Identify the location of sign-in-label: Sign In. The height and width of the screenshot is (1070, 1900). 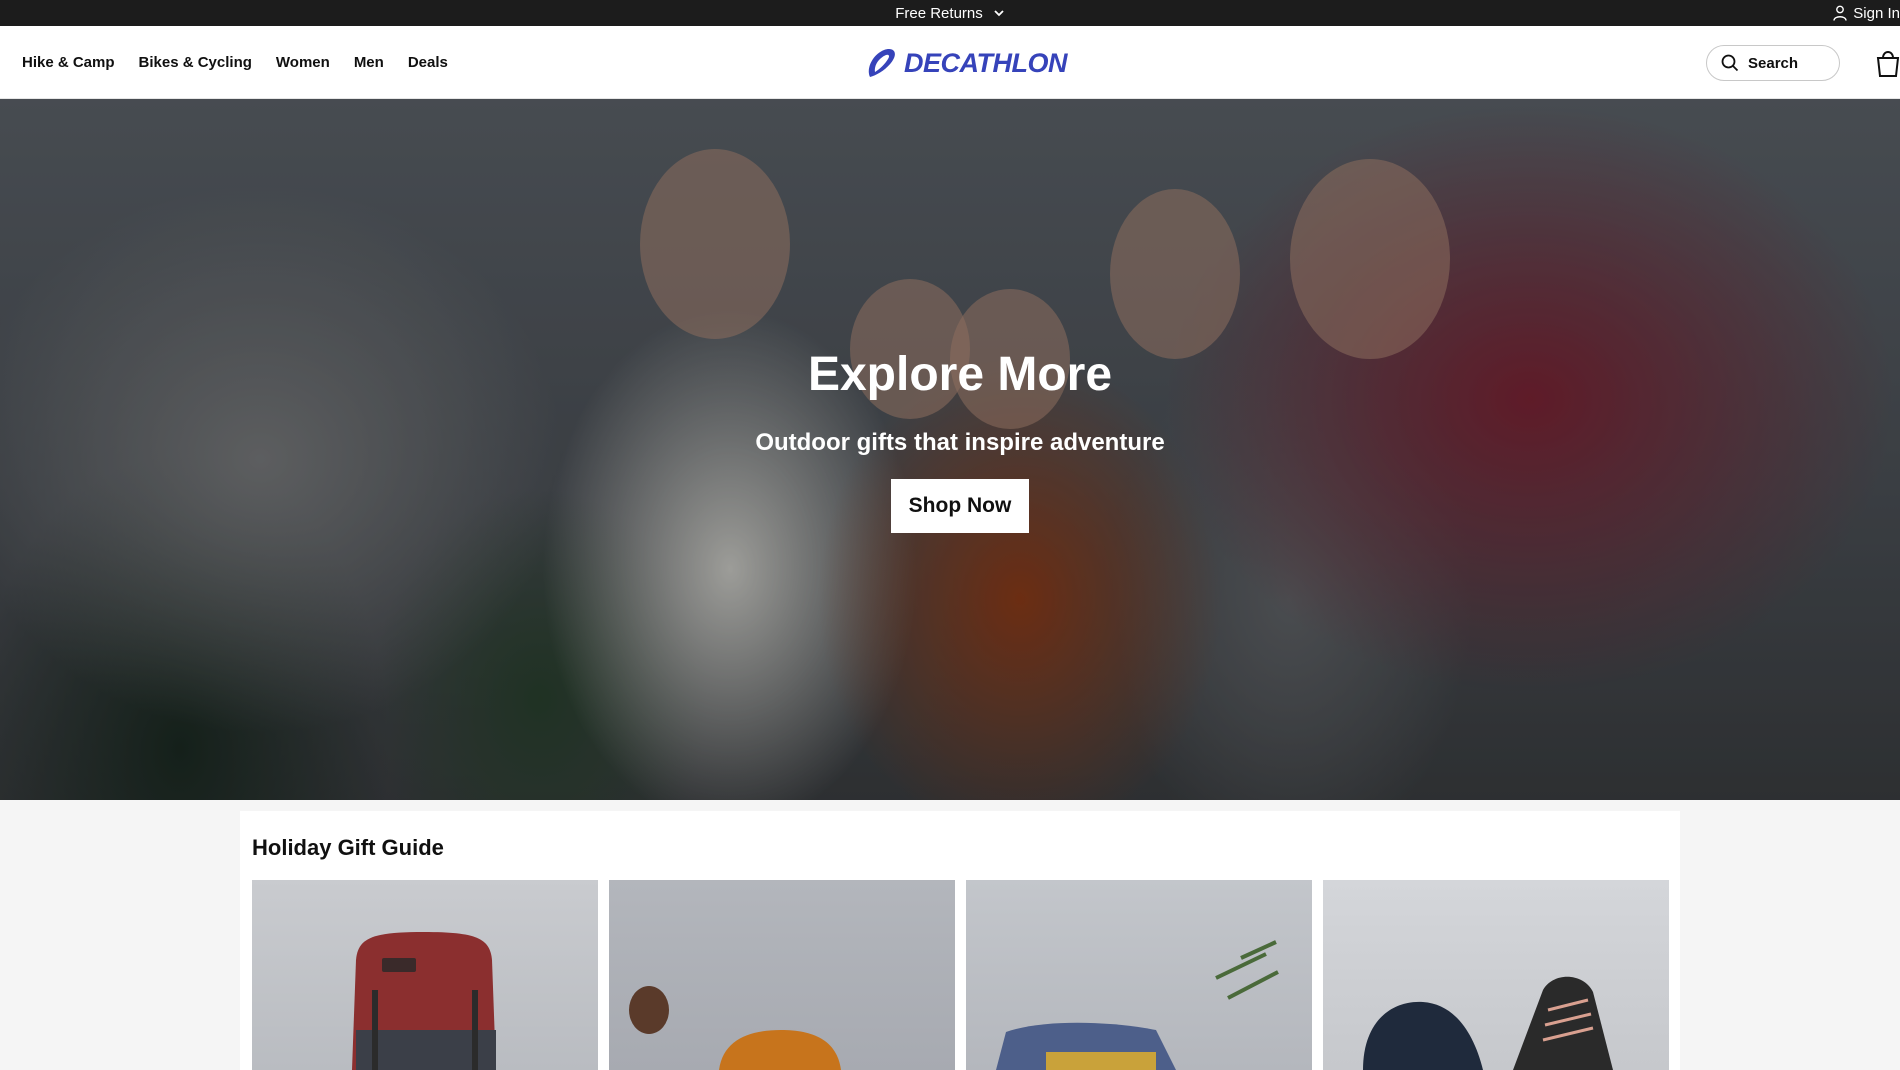
(1876, 13).